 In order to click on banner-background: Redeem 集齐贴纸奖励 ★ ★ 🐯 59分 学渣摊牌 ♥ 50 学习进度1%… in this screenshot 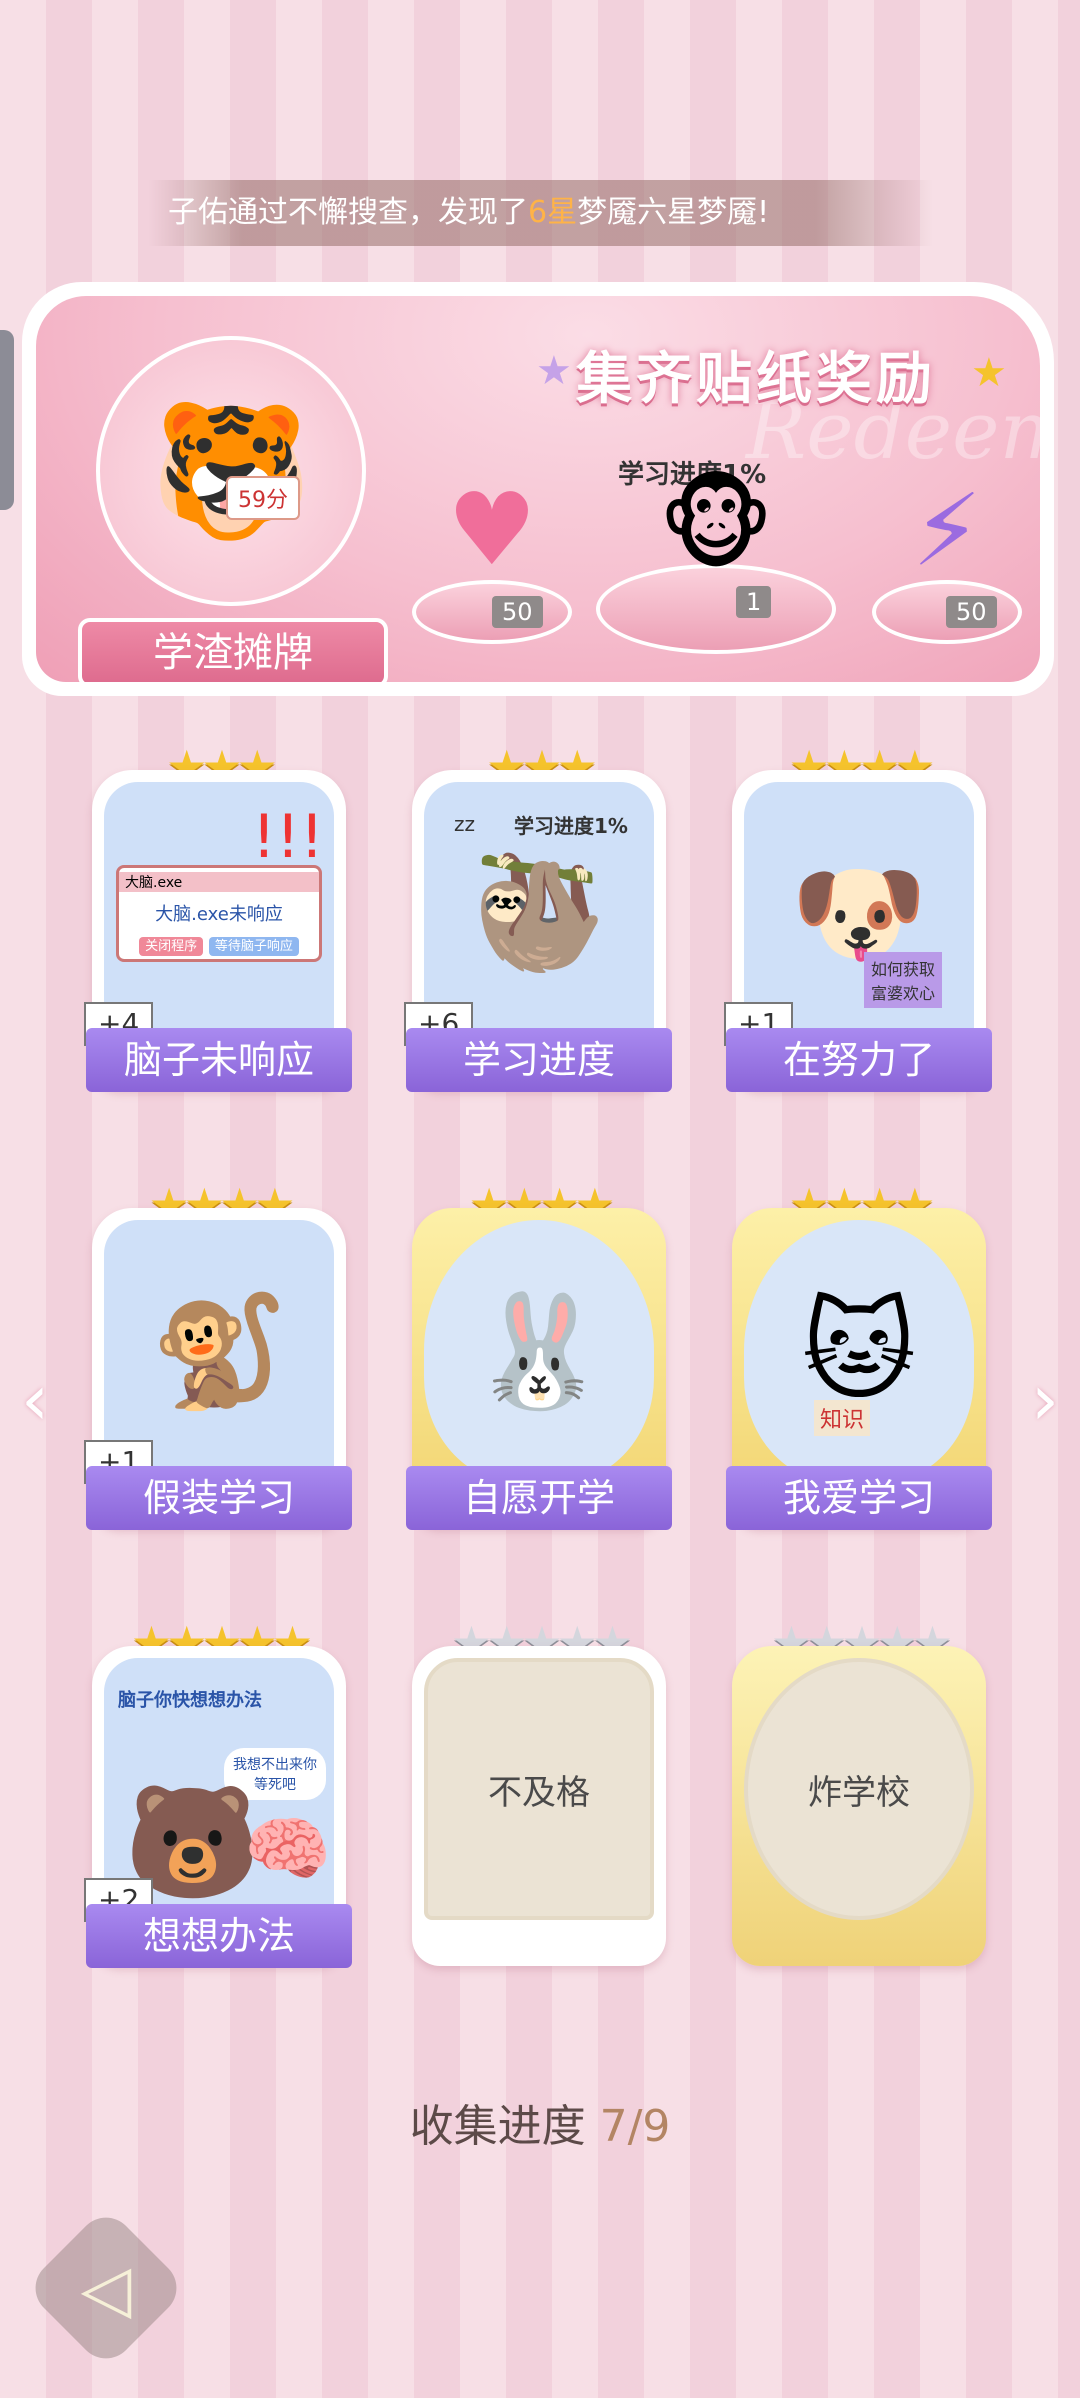, I will do `click(538, 489)`.